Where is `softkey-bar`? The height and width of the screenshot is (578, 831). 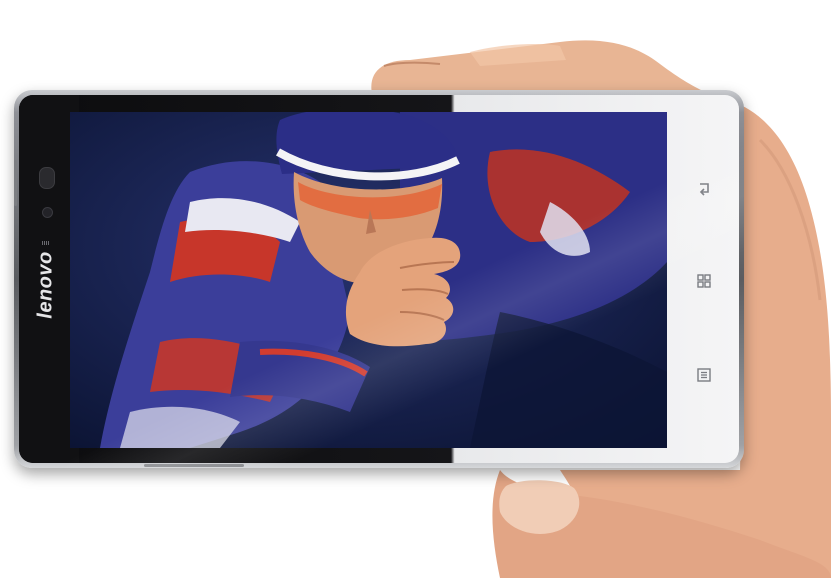
softkey-bar is located at coordinates (705, 279).